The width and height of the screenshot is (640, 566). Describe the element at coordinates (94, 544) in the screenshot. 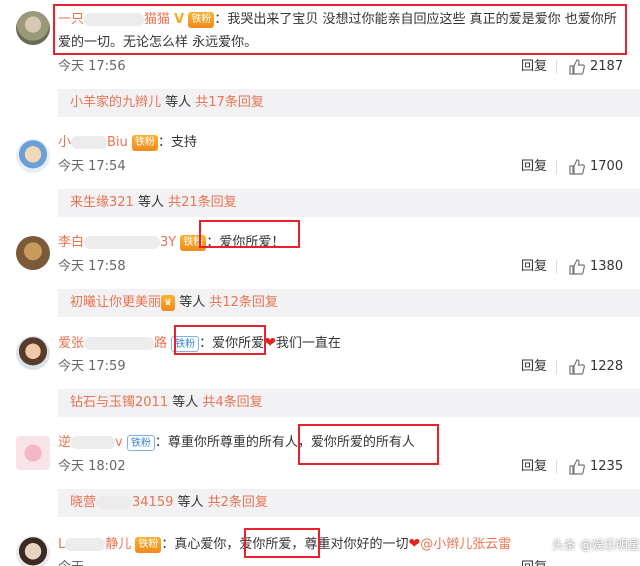

I see `username: L 静儿` at that location.